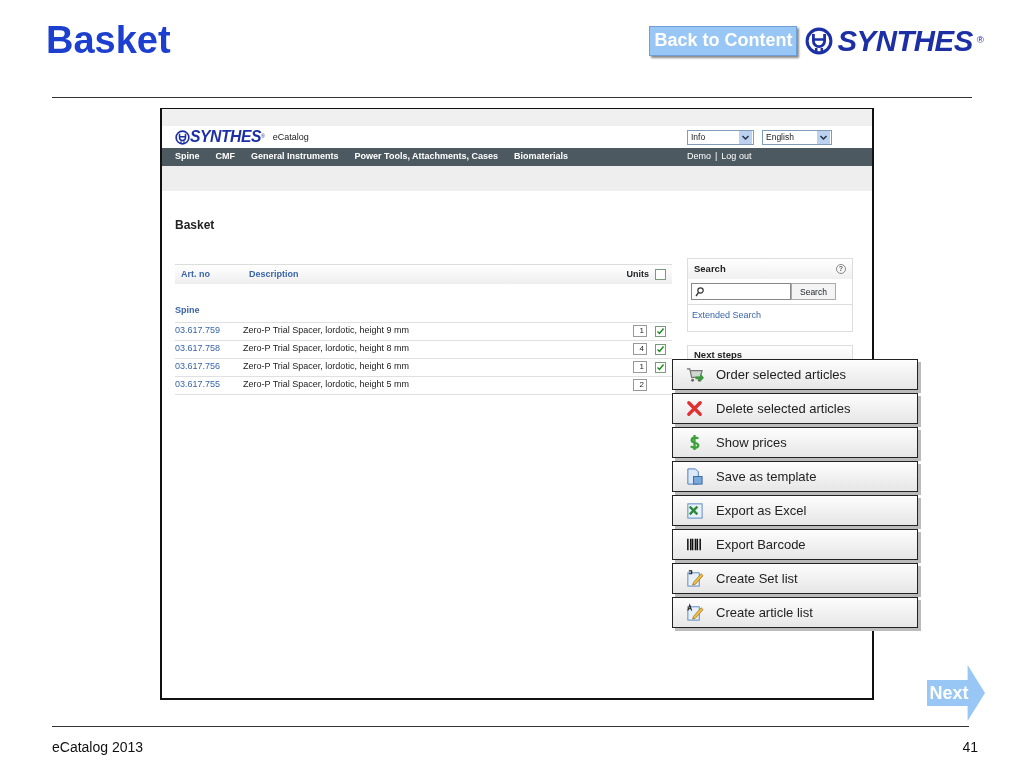 This screenshot has height=768, width=1024. What do you see at coordinates (694, 510) in the screenshot?
I see `spreadsheet-icon` at bounding box center [694, 510].